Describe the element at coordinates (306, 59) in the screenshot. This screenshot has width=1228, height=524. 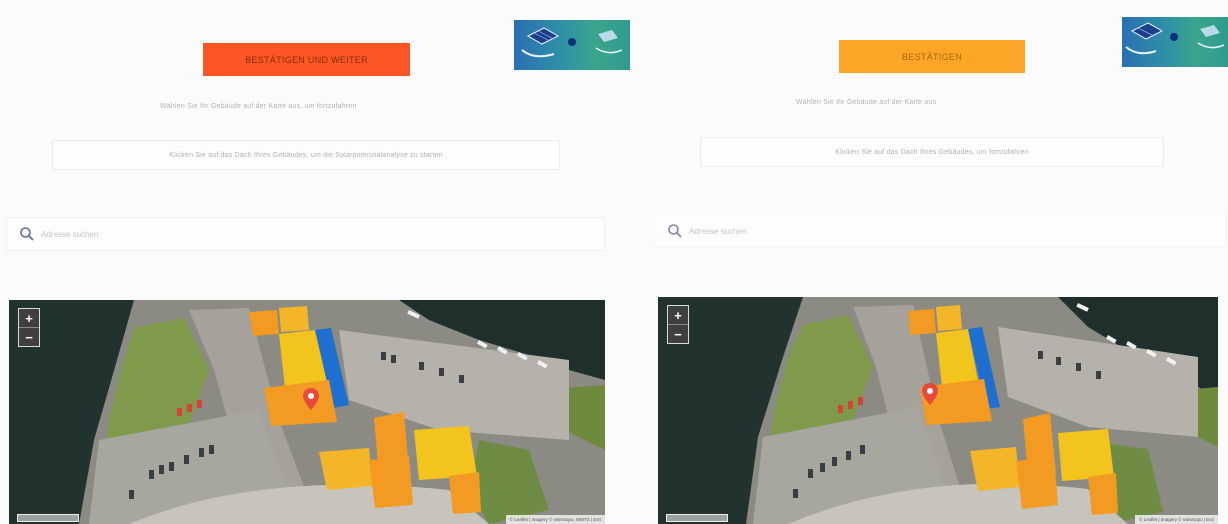
I see `confirm-button: BESTÄTIGEN UND WEITER` at that location.